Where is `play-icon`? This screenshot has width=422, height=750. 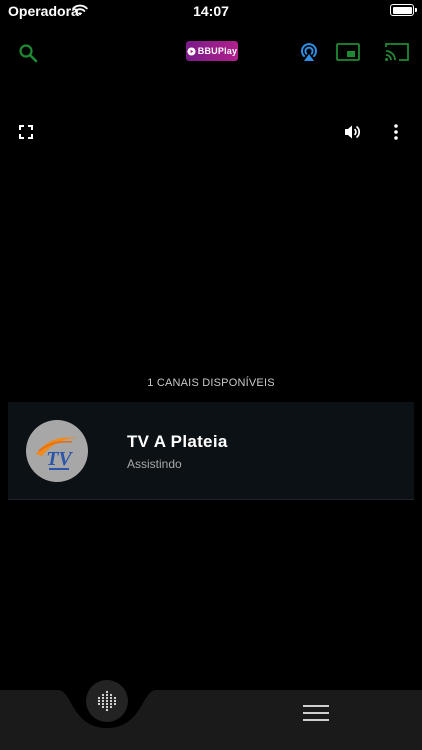
play-icon is located at coordinates (191, 51).